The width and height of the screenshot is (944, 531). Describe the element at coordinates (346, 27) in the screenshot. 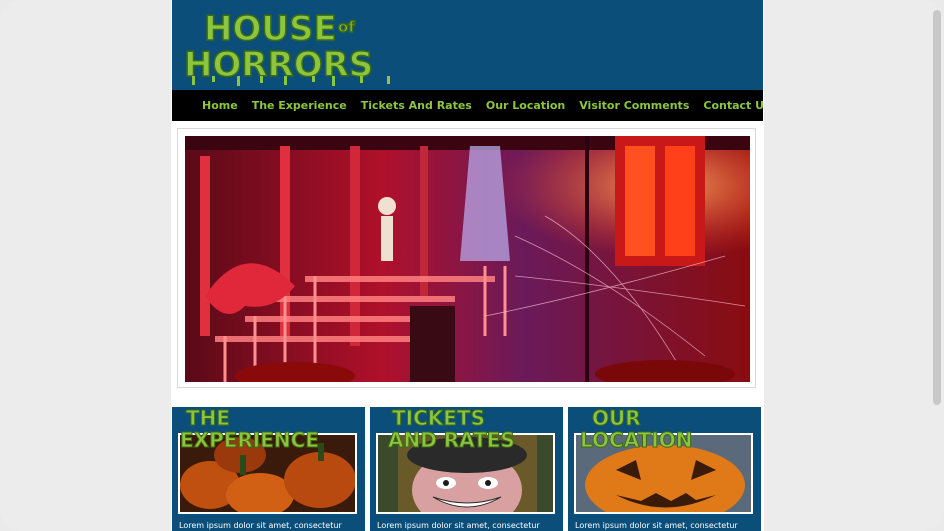

I see `logo-word-of: of` at that location.